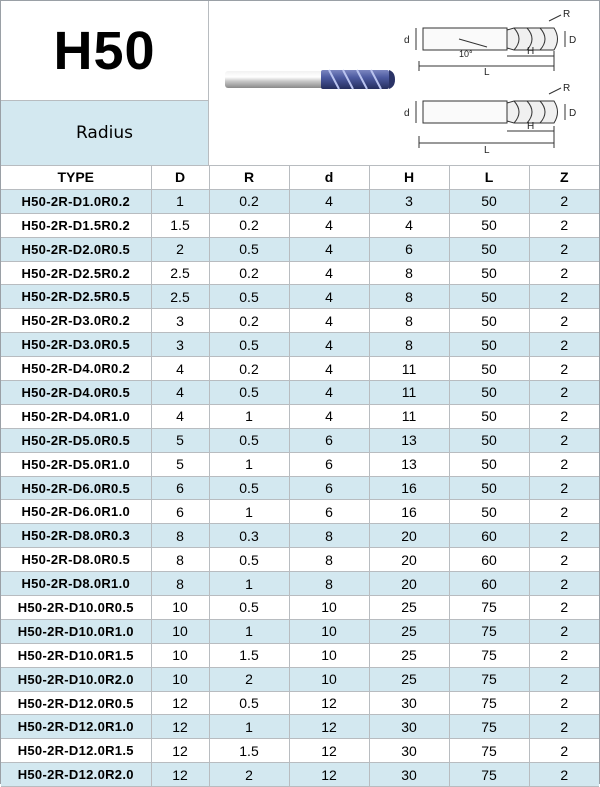 This screenshot has height=787, width=600. What do you see at coordinates (76, 512) in the screenshot?
I see `type-cell: H50-2R-D6.0R1.0` at bounding box center [76, 512].